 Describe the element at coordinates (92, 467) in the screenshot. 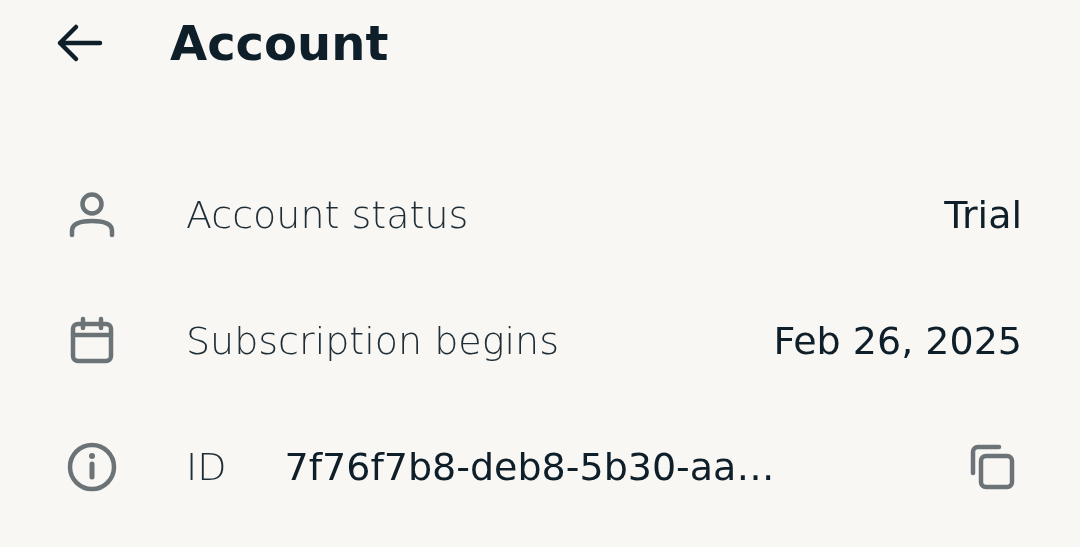

I see `info-icon` at that location.